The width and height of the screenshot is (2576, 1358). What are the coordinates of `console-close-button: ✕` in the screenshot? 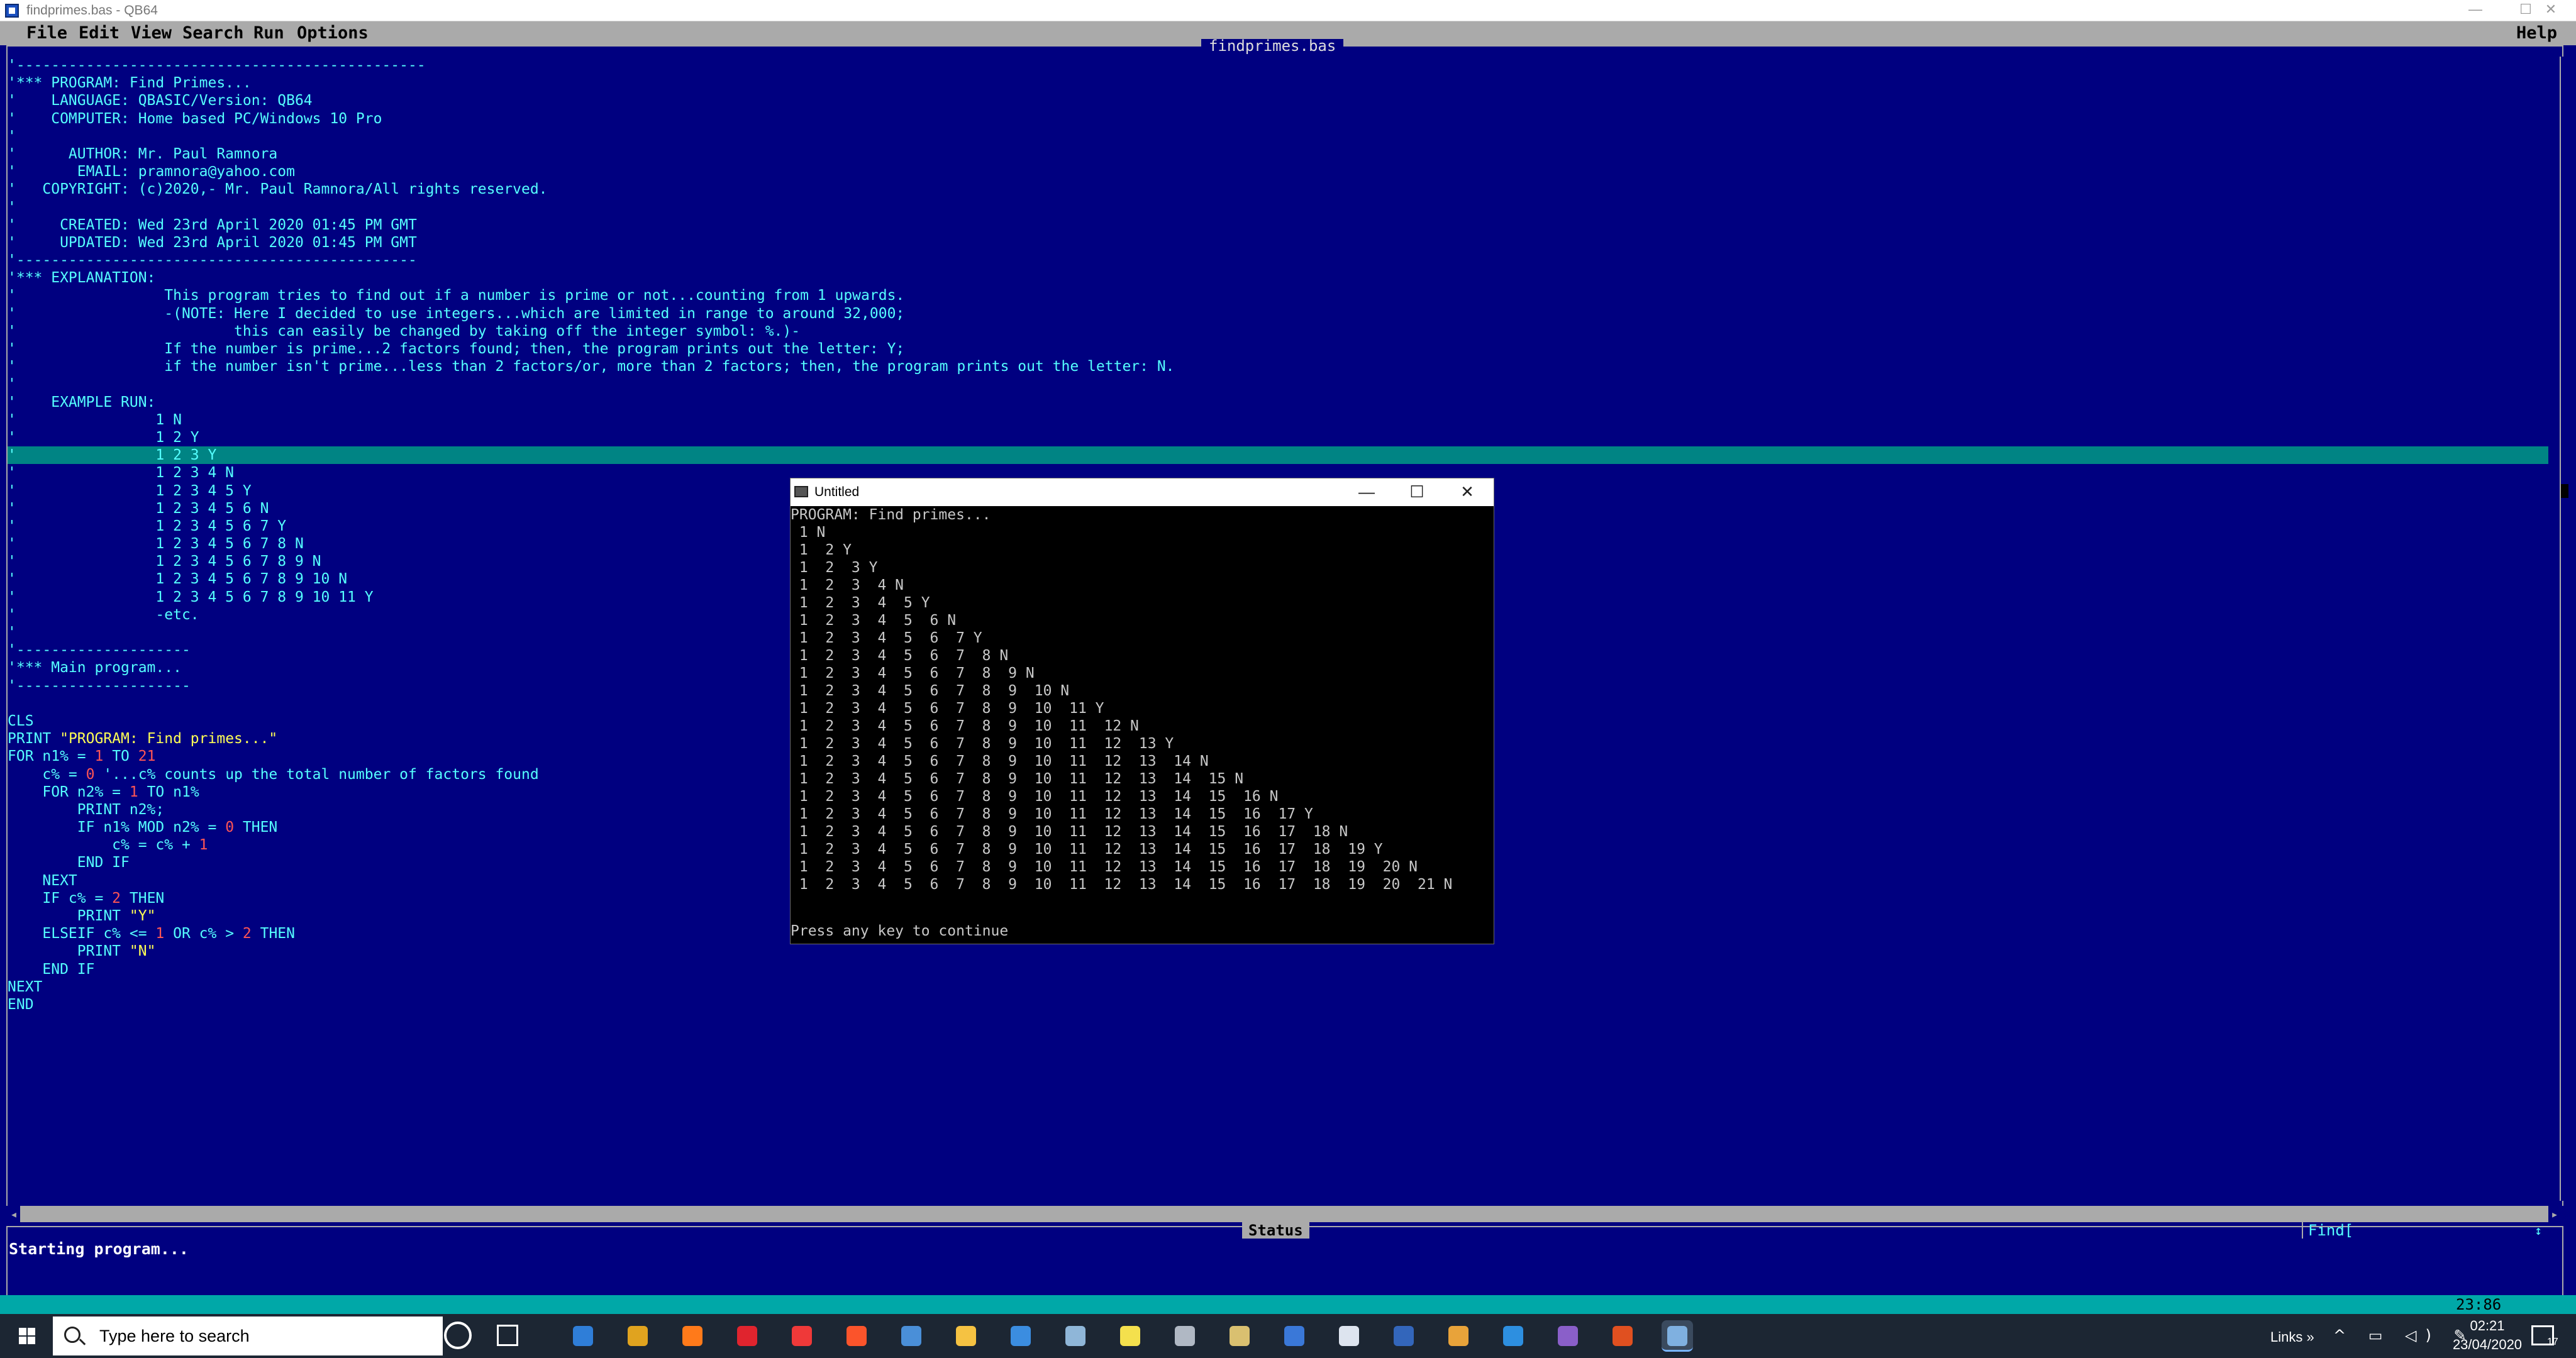 It's located at (1467, 492).